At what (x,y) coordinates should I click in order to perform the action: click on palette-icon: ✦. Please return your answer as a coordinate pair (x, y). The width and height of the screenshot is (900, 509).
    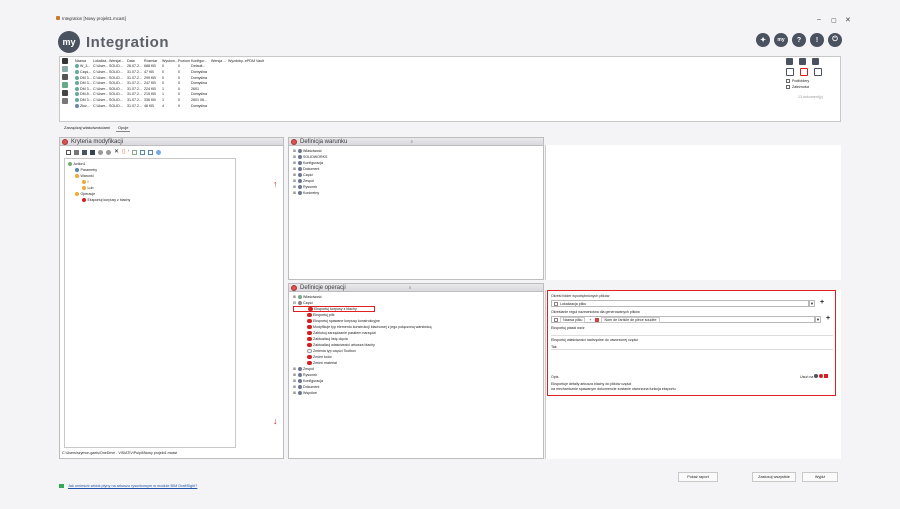
    Looking at the image, I should click on (763, 40).